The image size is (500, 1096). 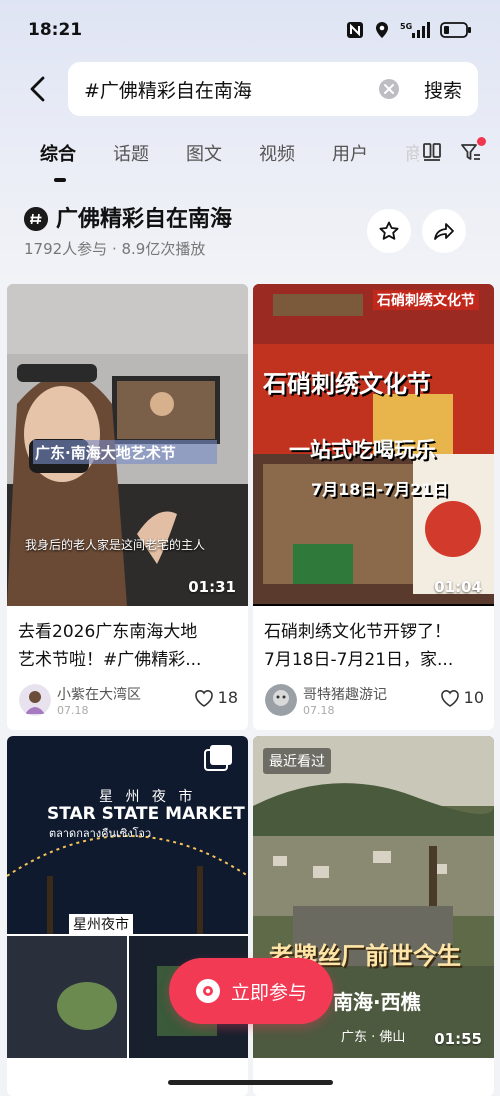 I want to click on active-tab-indicator, so click(x=60, y=180).